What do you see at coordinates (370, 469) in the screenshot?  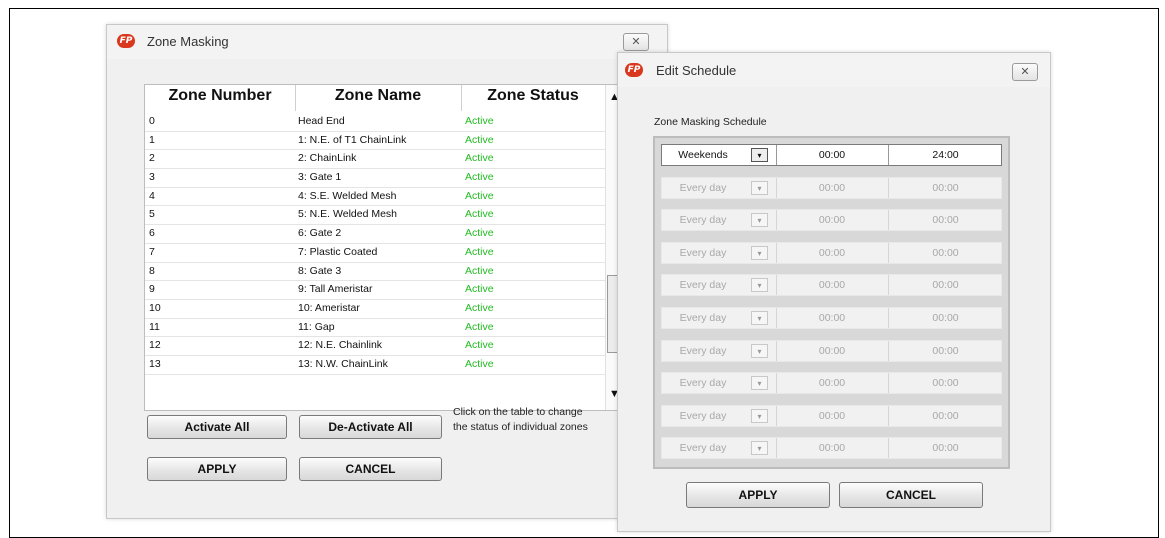 I see `zone-cancel-button: CANCEL` at bounding box center [370, 469].